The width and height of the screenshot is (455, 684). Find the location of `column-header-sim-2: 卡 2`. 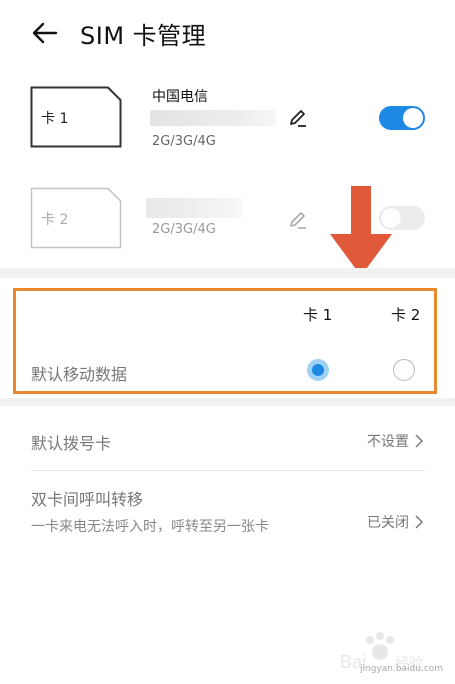

column-header-sim-2: 卡 2 is located at coordinates (406, 315).